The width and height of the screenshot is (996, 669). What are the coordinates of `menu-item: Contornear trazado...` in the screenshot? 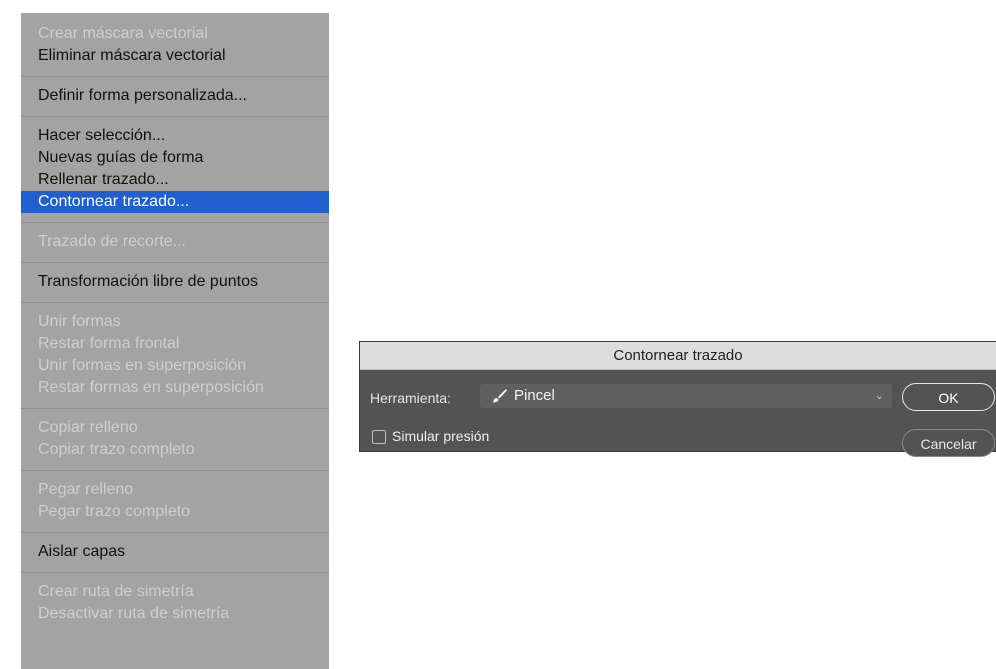 It's located at (175, 202).